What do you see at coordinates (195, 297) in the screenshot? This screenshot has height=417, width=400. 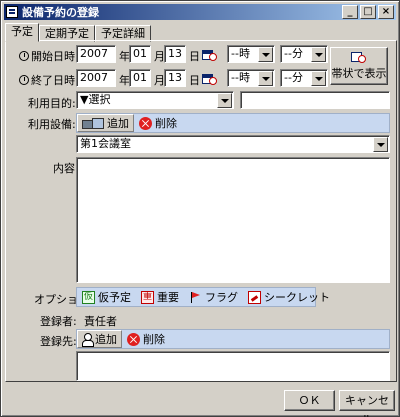 I see `flag-icon` at bounding box center [195, 297].